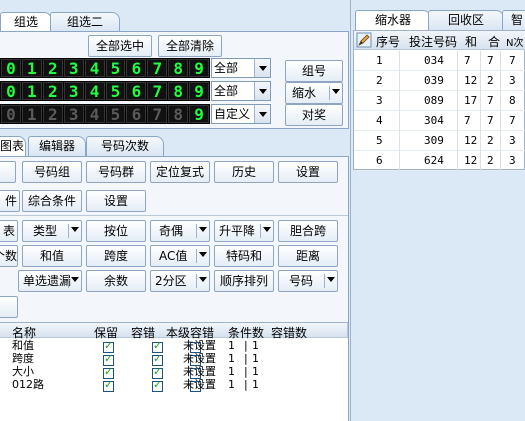 This screenshot has height=421, width=525. What do you see at coordinates (157, 385) in the screenshot?
I see `tolerance-checkbox` at bounding box center [157, 385].